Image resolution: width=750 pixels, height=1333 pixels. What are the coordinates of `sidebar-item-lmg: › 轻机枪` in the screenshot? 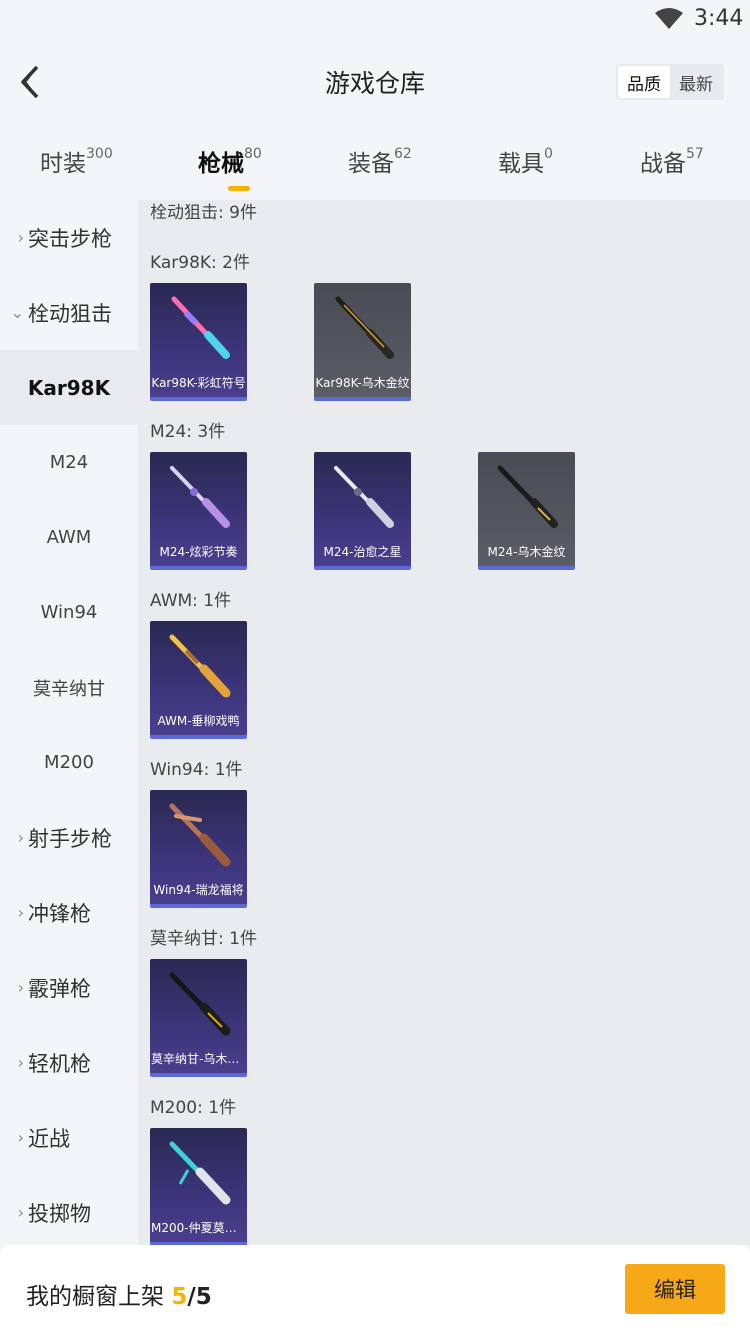 It's located at (69, 1062).